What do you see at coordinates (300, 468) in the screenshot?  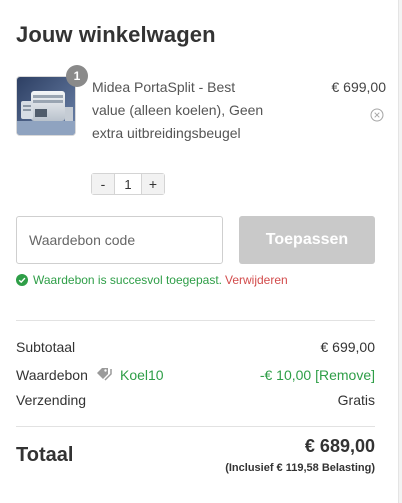 I see `tax-note: (Inclusief € 119,58 Belasting)` at bounding box center [300, 468].